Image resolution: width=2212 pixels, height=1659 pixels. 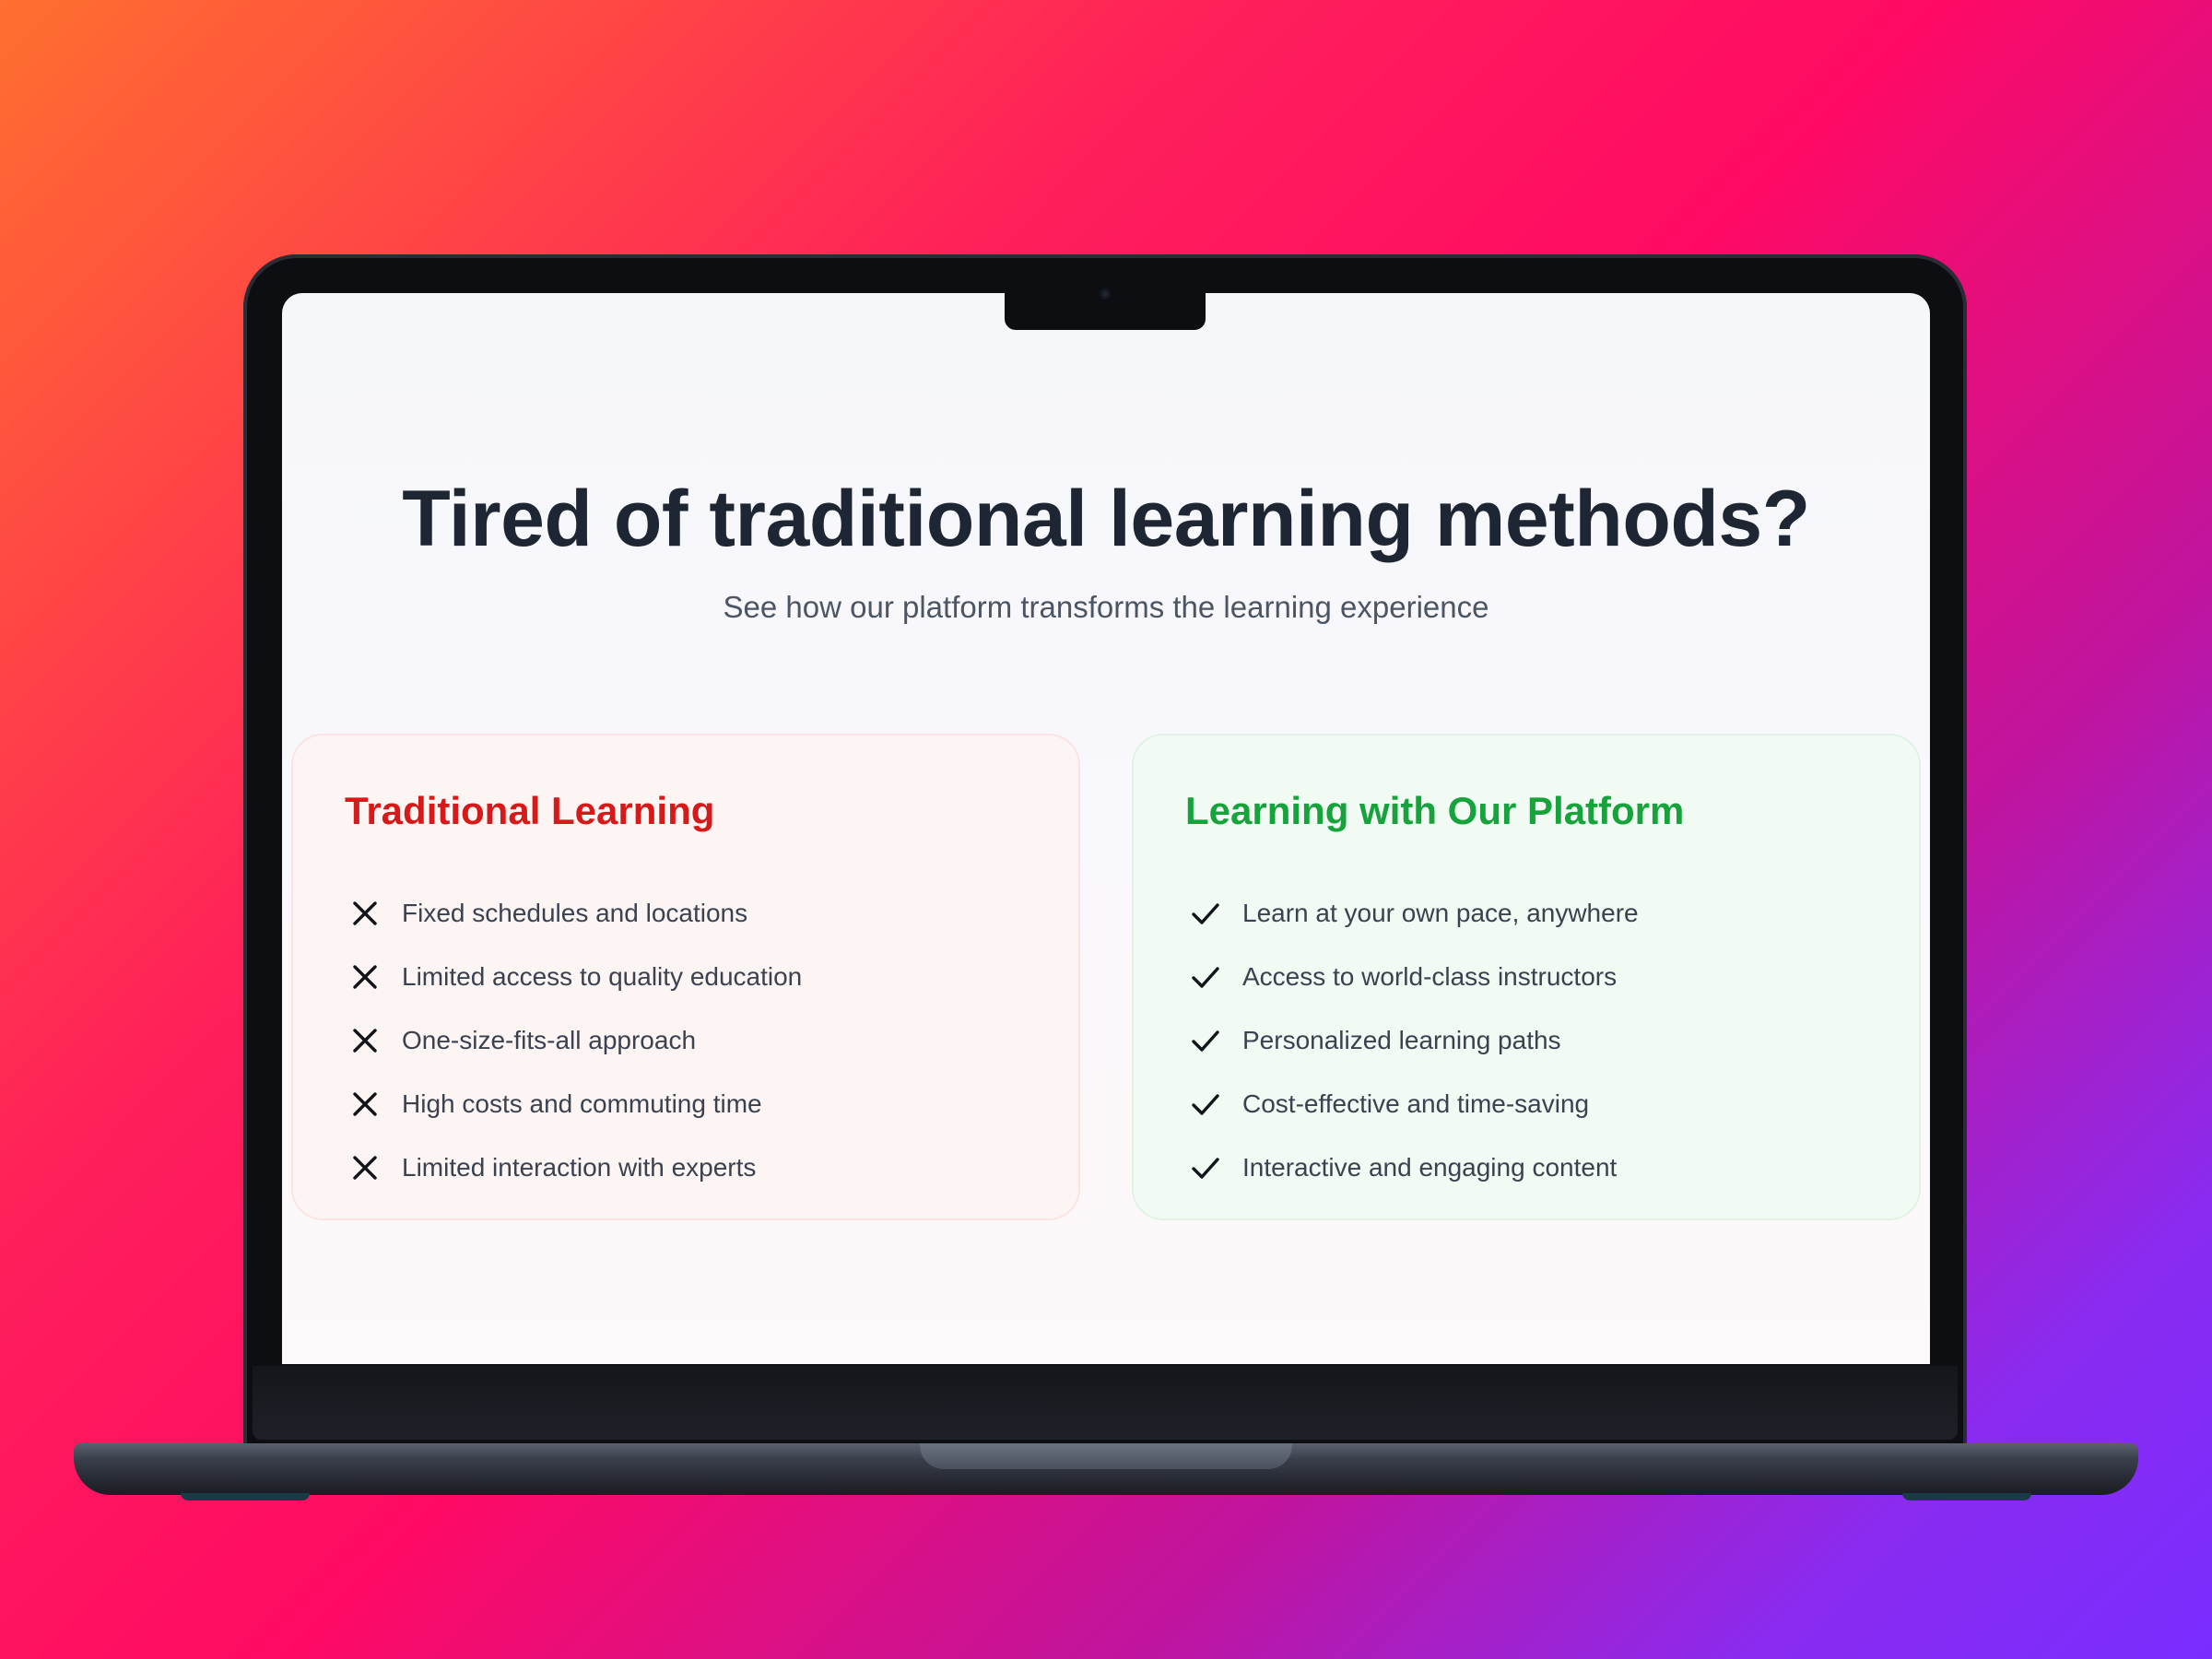 I want to click on laptop-base-notch, so click(x=1106, y=1456).